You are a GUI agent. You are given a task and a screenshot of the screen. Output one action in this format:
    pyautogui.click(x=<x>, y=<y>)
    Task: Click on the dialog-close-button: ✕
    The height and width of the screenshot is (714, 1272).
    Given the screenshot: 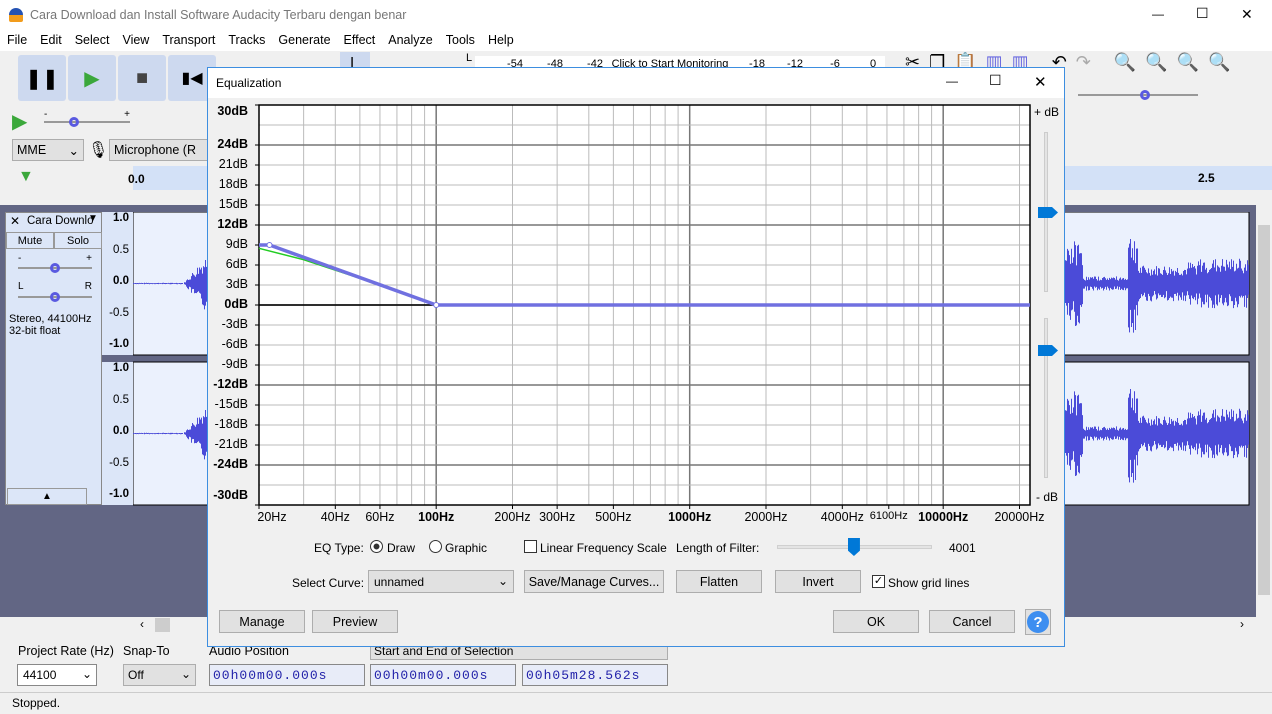 What is the action you would take?
    pyautogui.click(x=1040, y=82)
    